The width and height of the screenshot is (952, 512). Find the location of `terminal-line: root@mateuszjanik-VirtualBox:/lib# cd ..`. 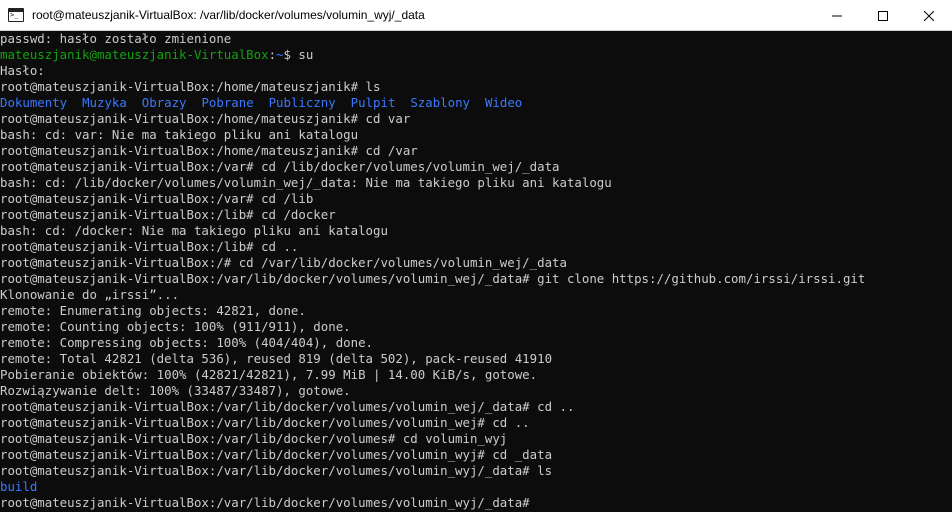

terminal-line: root@mateuszjanik-VirtualBox:/lib# cd .. is located at coordinates (149, 246).